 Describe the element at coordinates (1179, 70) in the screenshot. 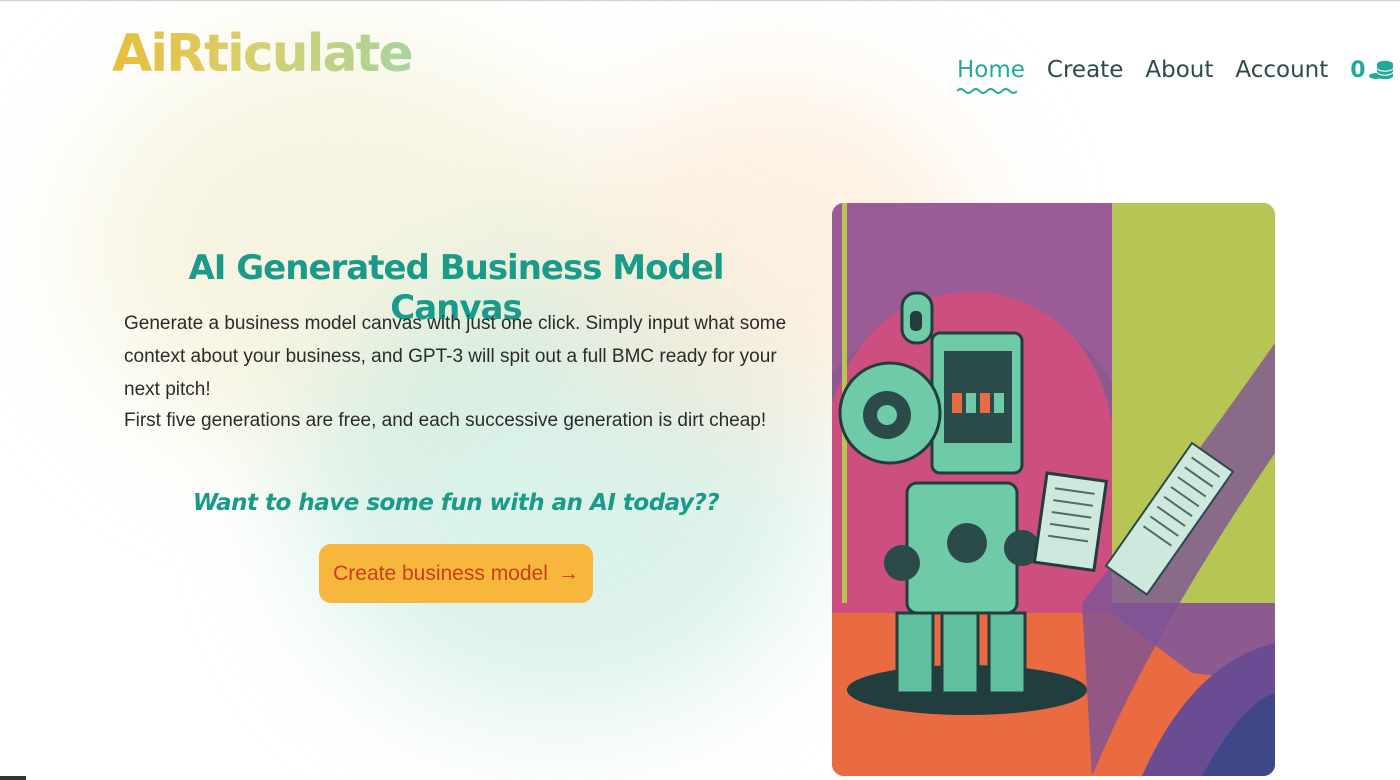

I see `nav-about: About` at that location.